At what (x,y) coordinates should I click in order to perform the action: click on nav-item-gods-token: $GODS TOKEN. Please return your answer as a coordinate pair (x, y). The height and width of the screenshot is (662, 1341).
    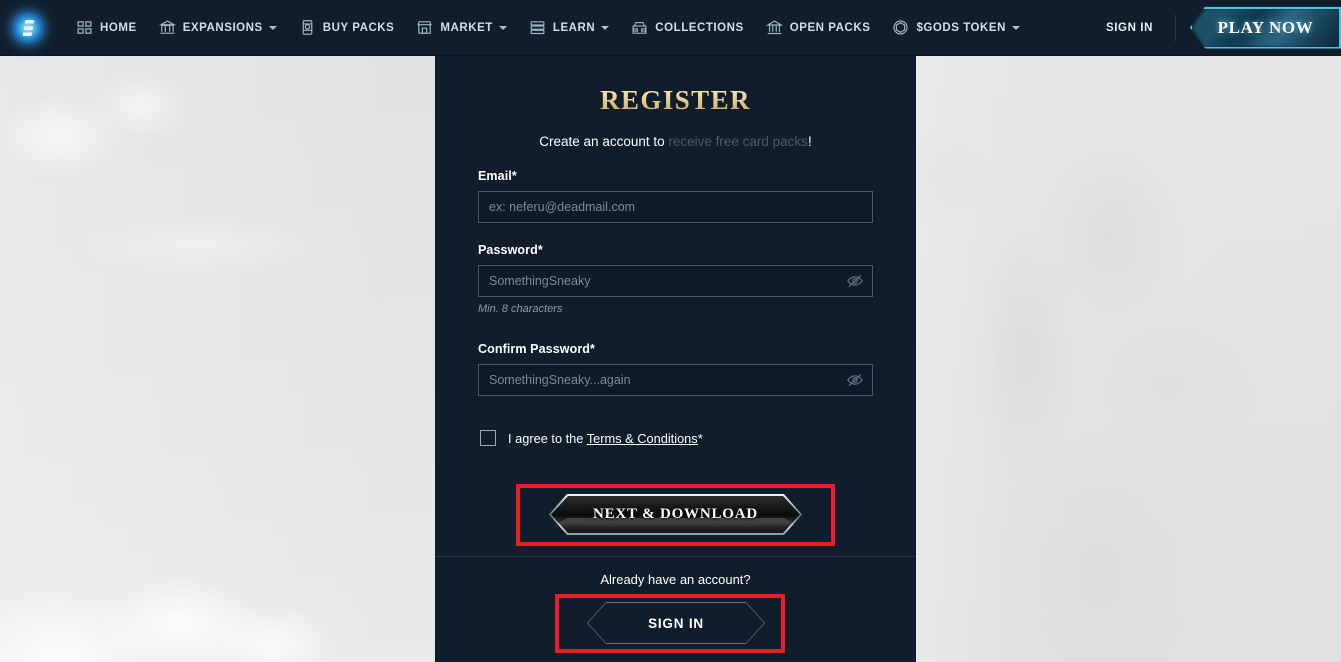
    Looking at the image, I should click on (956, 28).